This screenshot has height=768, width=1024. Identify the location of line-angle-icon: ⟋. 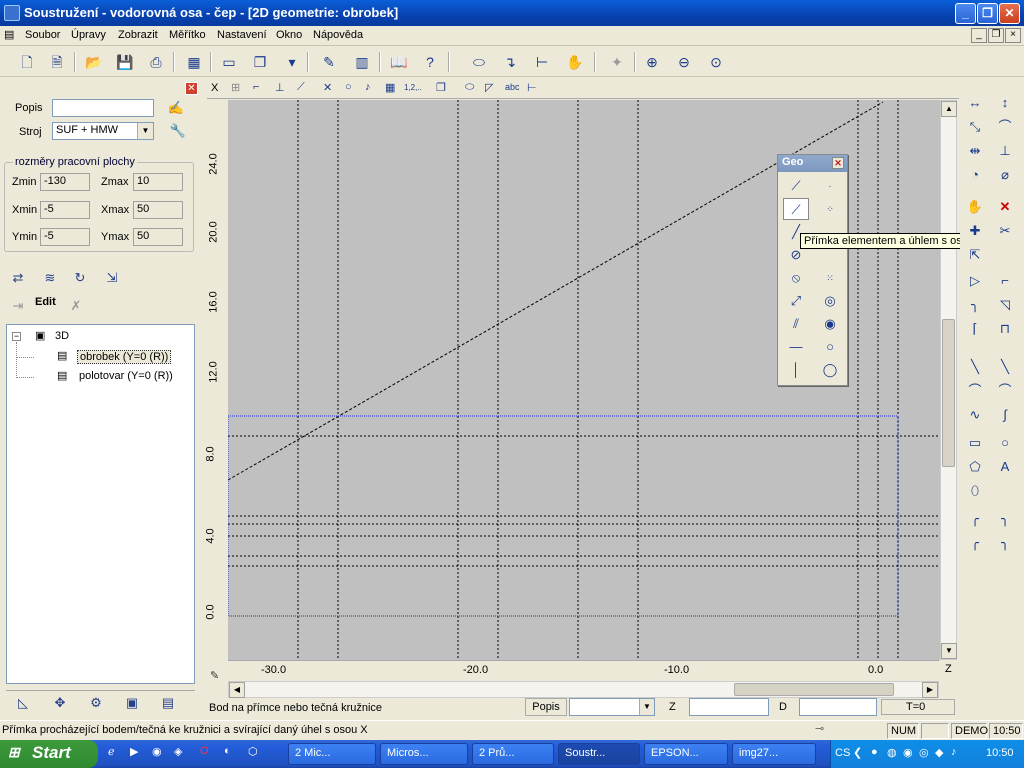
(796, 209).